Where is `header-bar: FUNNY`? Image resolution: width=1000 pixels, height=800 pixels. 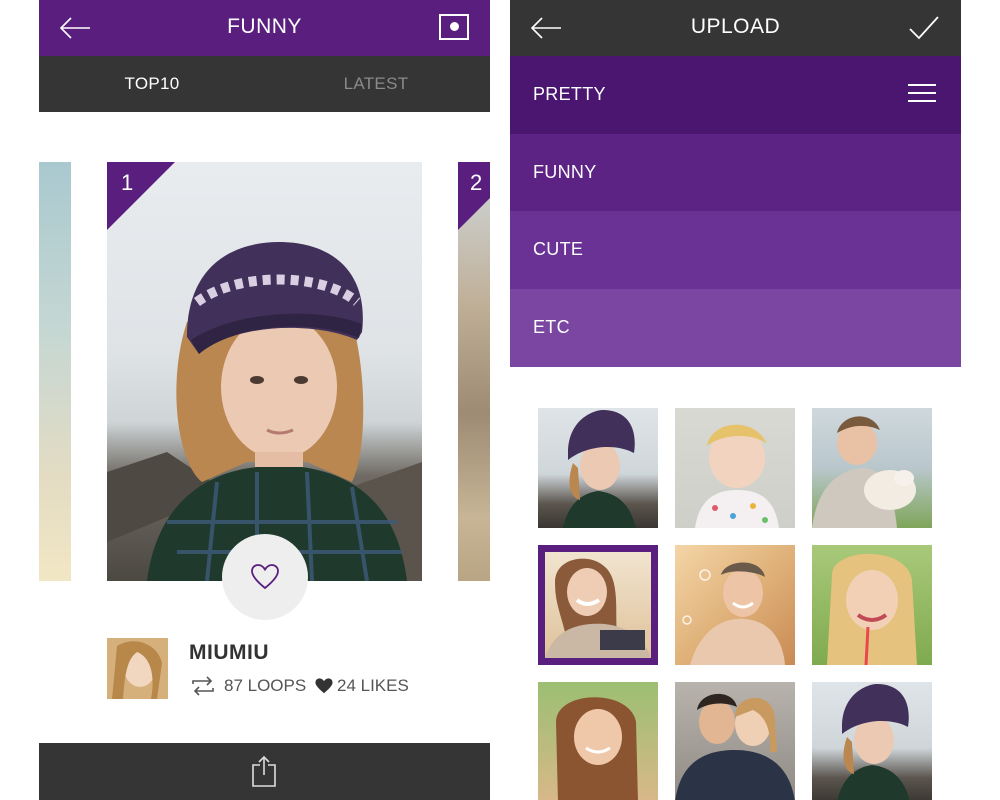
header-bar: FUNNY is located at coordinates (264, 28).